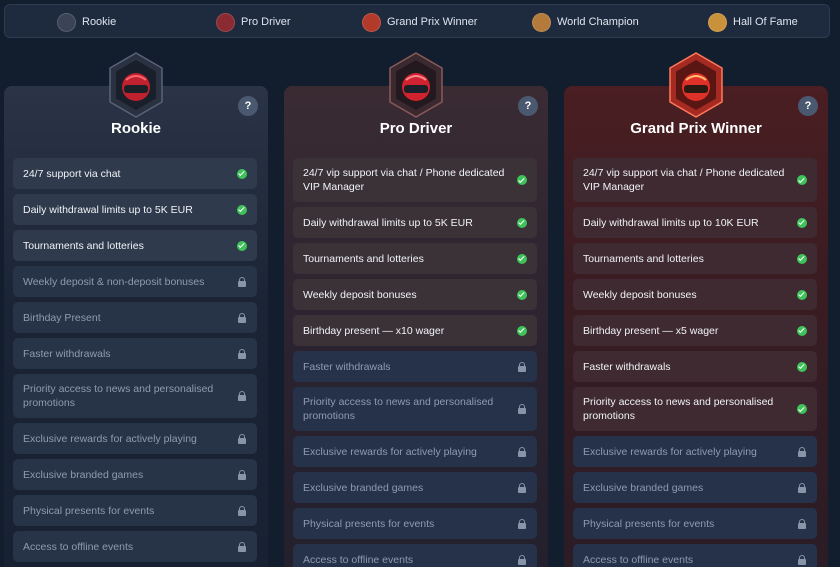 This screenshot has width=840, height=567. Describe the element at coordinates (415, 366) in the screenshot. I see `feature-row: Faster withdrawals` at that location.